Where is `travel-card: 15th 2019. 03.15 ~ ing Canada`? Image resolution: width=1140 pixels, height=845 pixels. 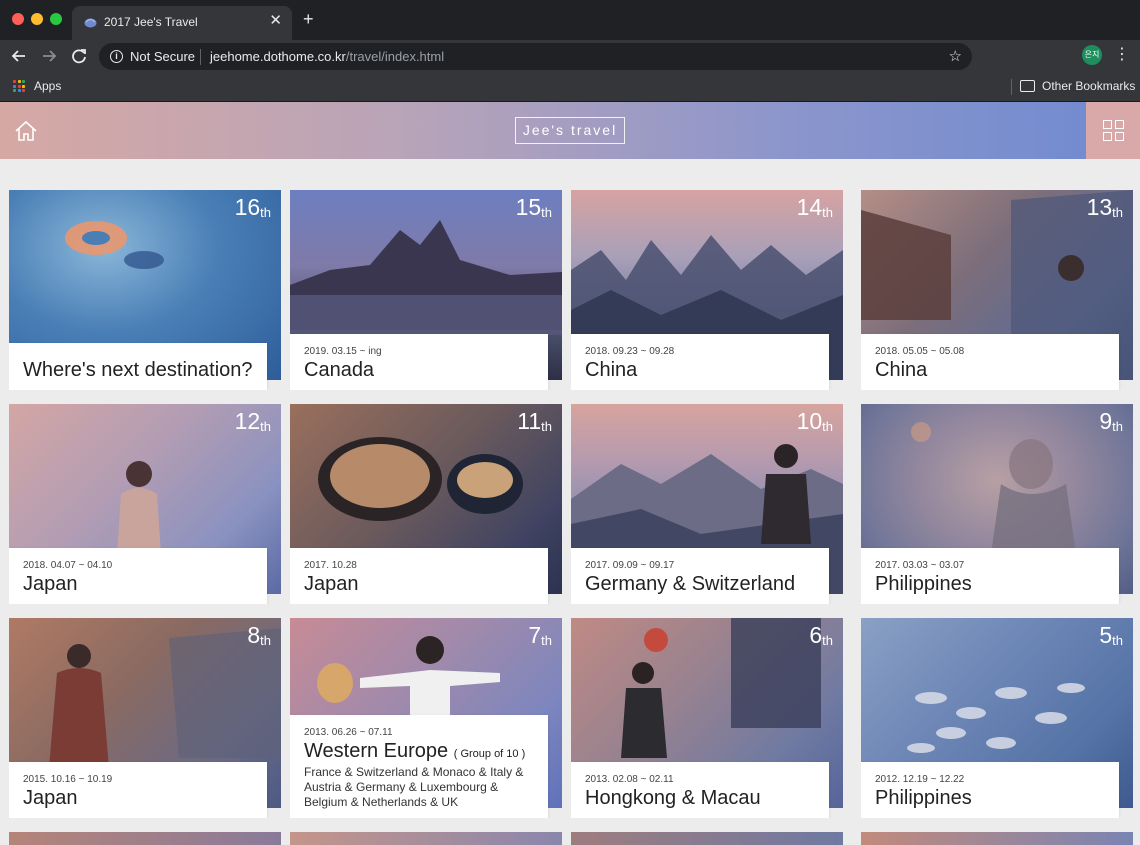 travel-card: 15th 2019. 03.15 ~ ing Canada is located at coordinates (426, 290).